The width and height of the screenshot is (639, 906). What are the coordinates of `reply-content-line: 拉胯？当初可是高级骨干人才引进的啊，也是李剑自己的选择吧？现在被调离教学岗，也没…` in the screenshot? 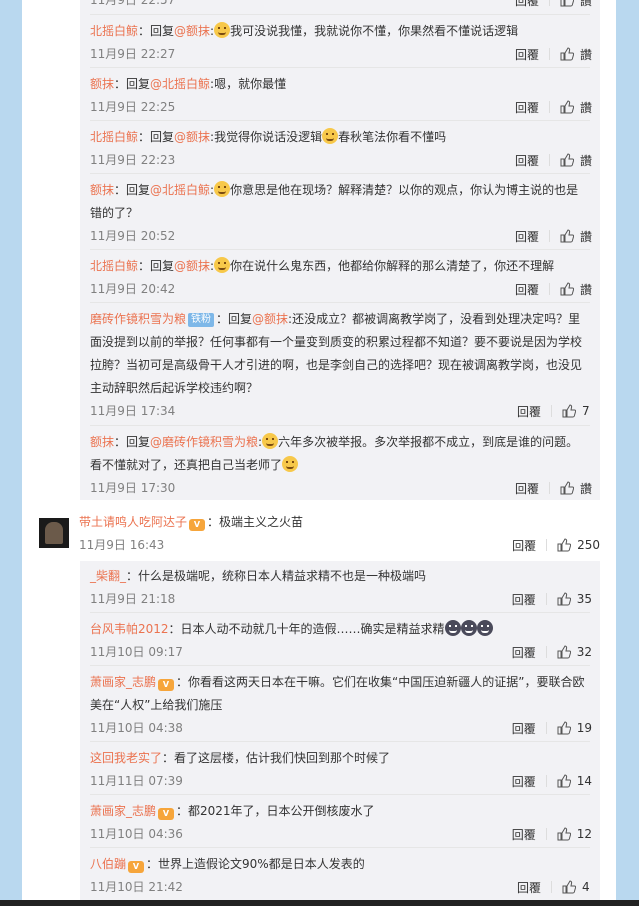 It's located at (336, 365).